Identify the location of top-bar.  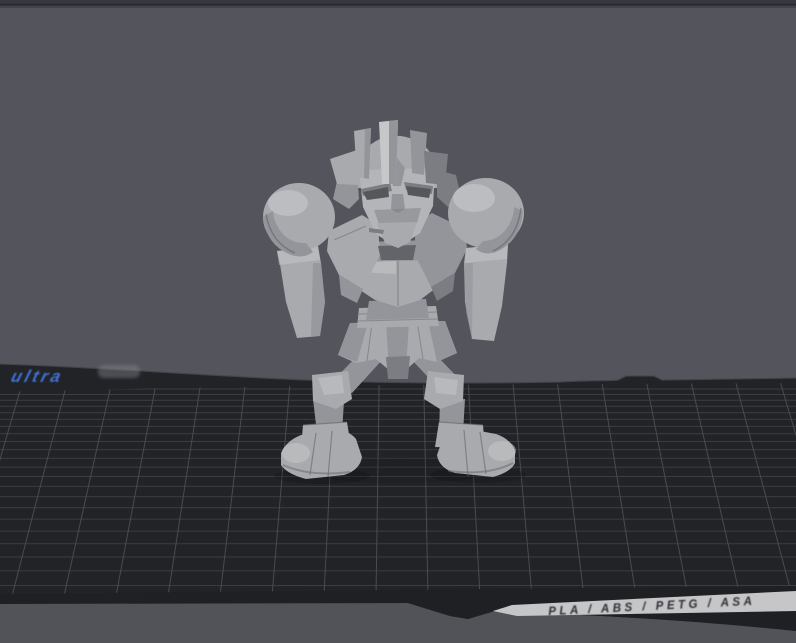
(398, 4).